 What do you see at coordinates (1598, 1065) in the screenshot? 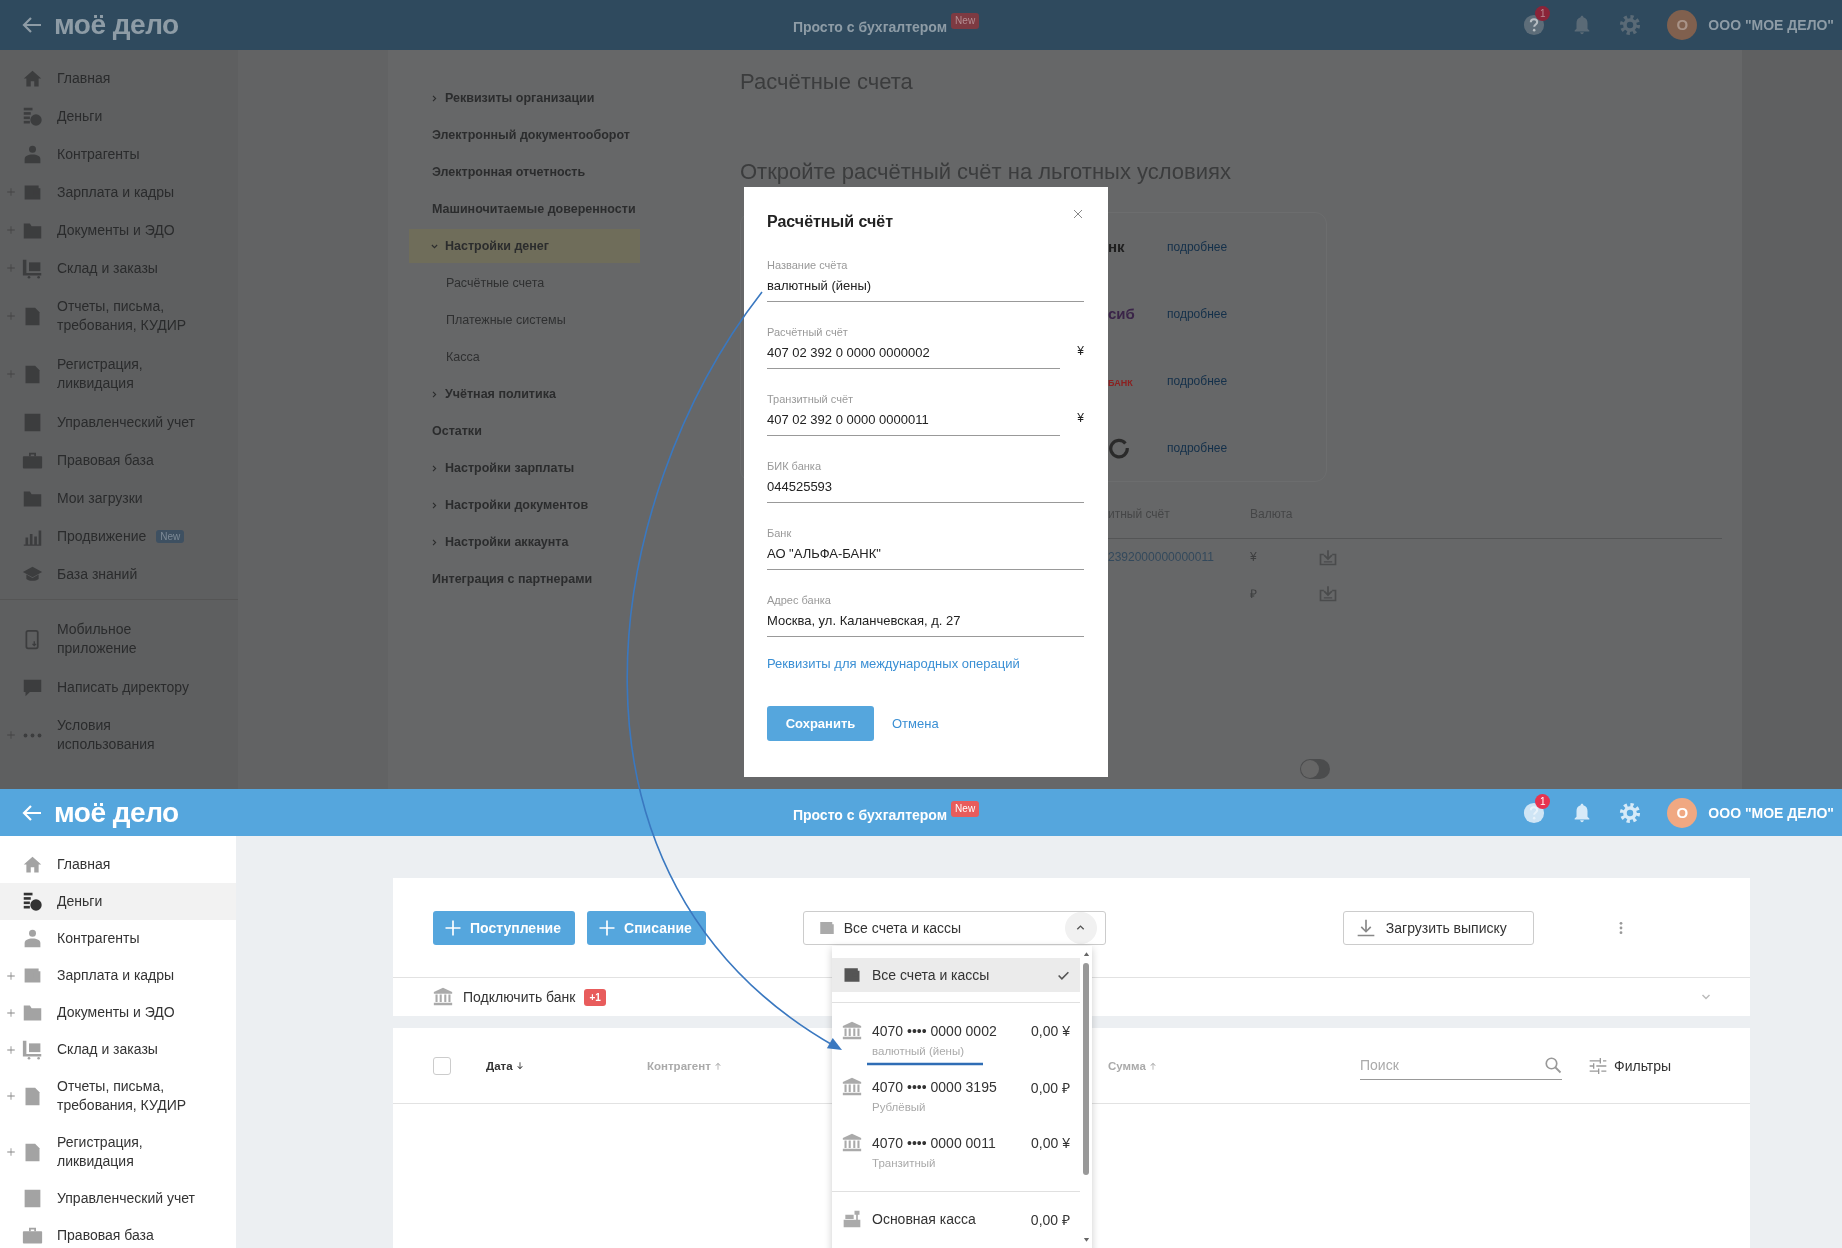
I see `filter-icon` at bounding box center [1598, 1065].